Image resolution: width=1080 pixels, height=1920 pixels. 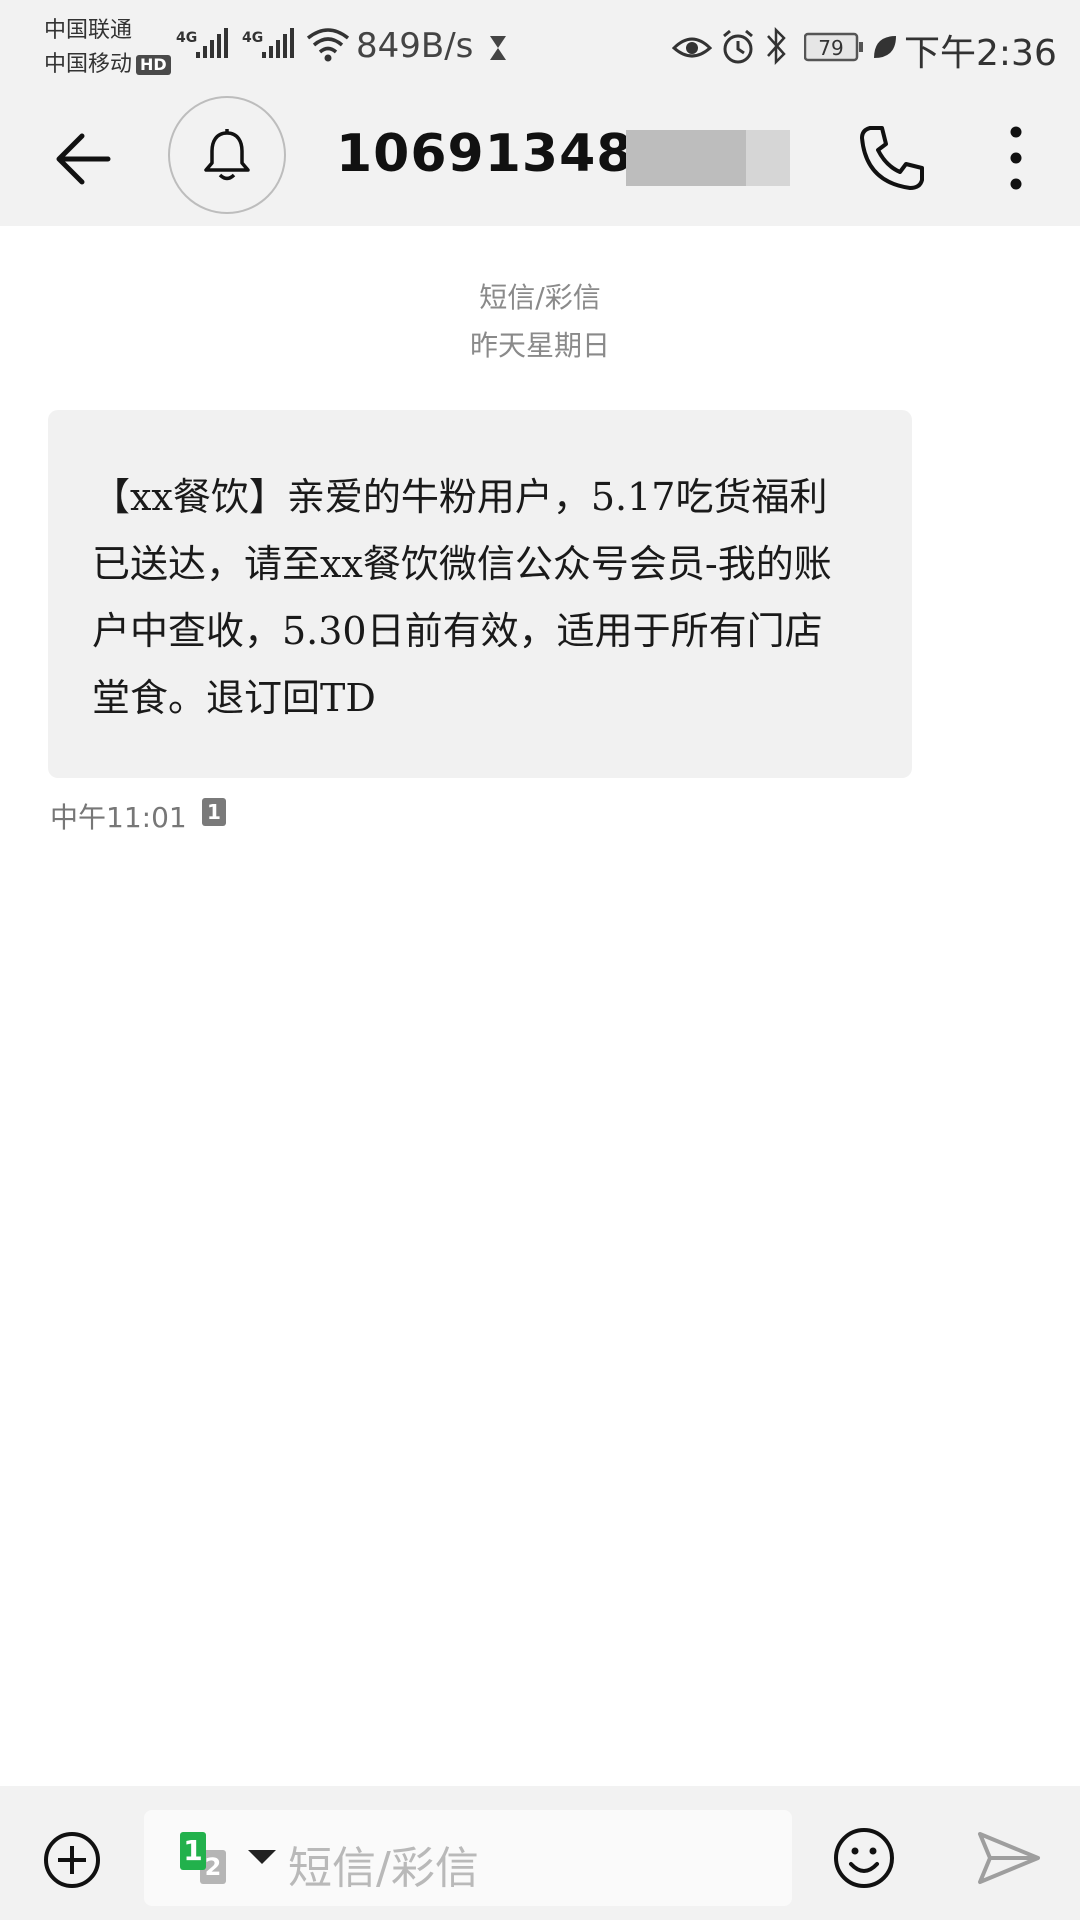 What do you see at coordinates (692, 47) in the screenshot?
I see `eye-comfort-icon` at bounding box center [692, 47].